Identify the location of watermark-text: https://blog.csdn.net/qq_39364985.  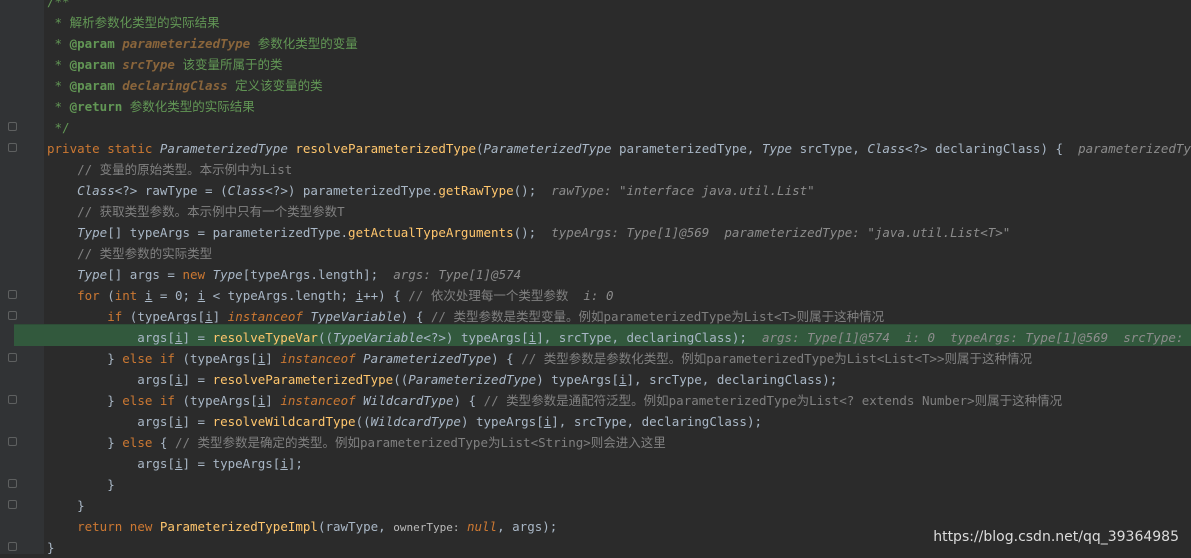
(1056, 537).